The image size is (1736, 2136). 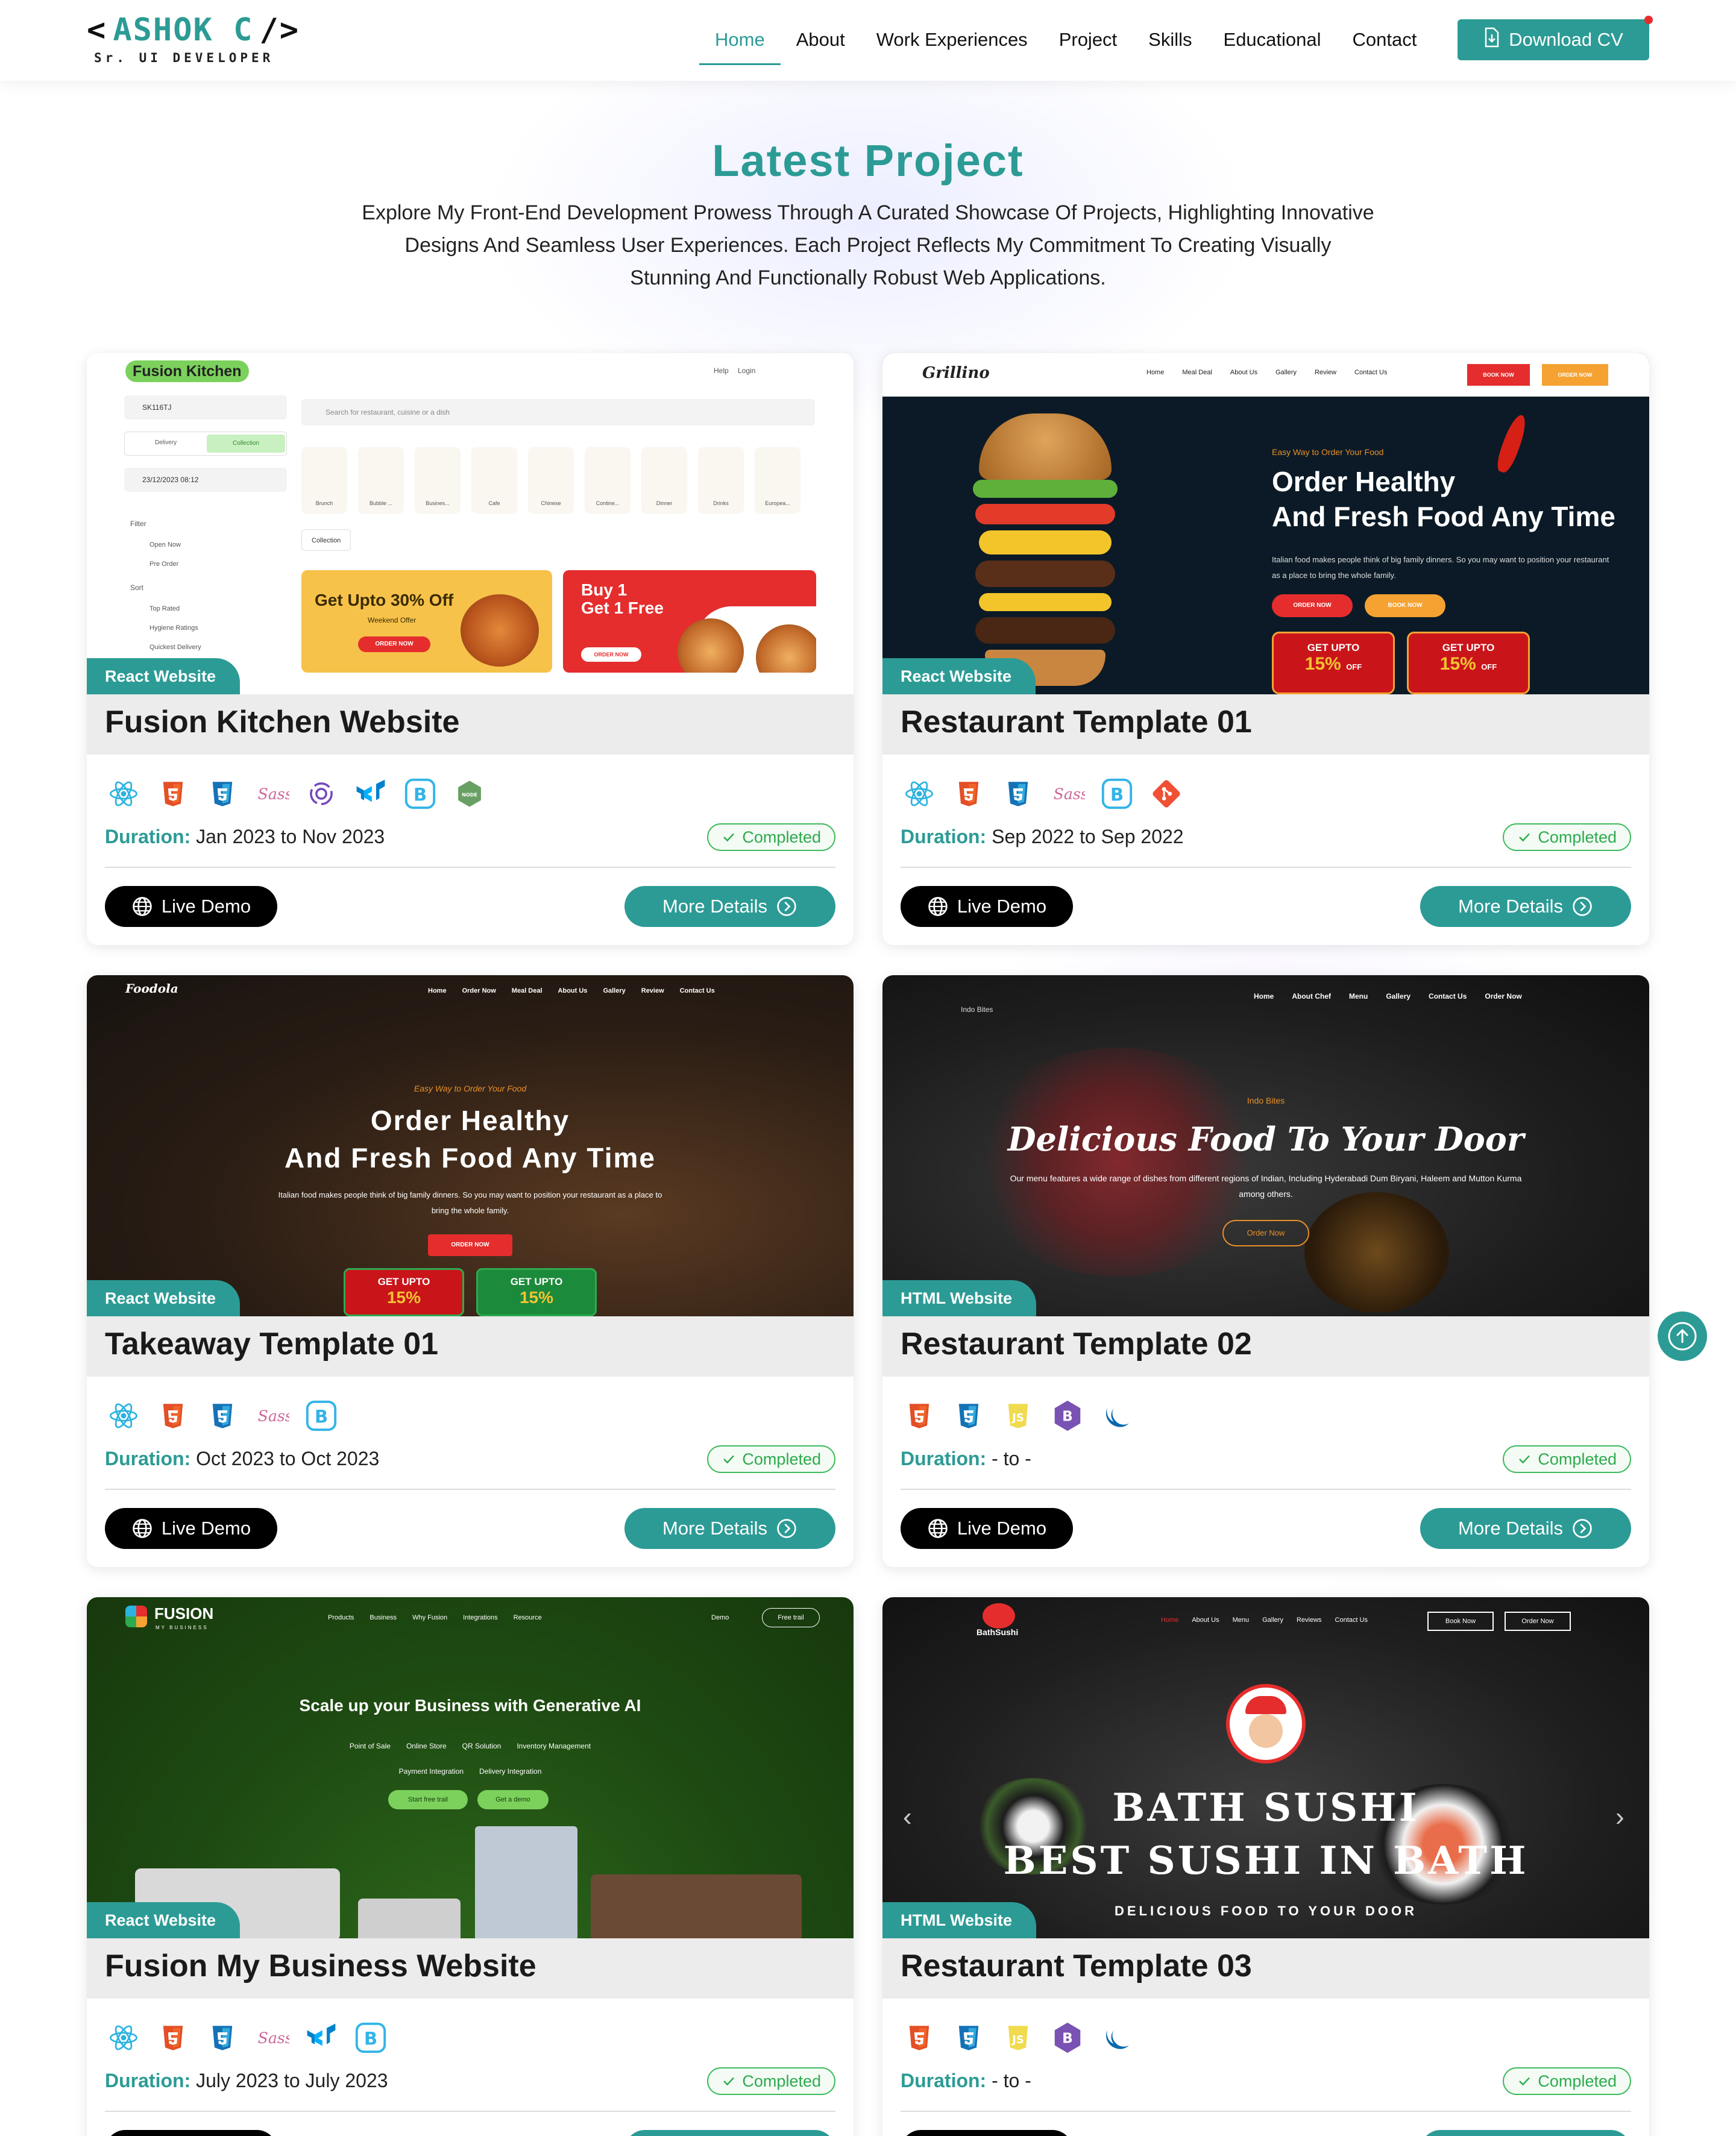 I want to click on thumb-cta-trial: Start free trail, so click(x=428, y=1799).